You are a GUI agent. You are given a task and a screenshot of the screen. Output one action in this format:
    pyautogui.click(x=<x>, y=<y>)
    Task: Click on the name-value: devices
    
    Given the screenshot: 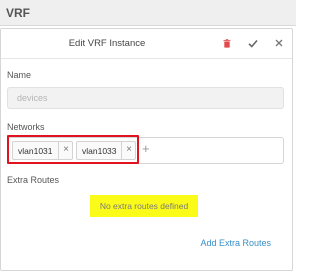 What is the action you would take?
    pyautogui.click(x=32, y=98)
    